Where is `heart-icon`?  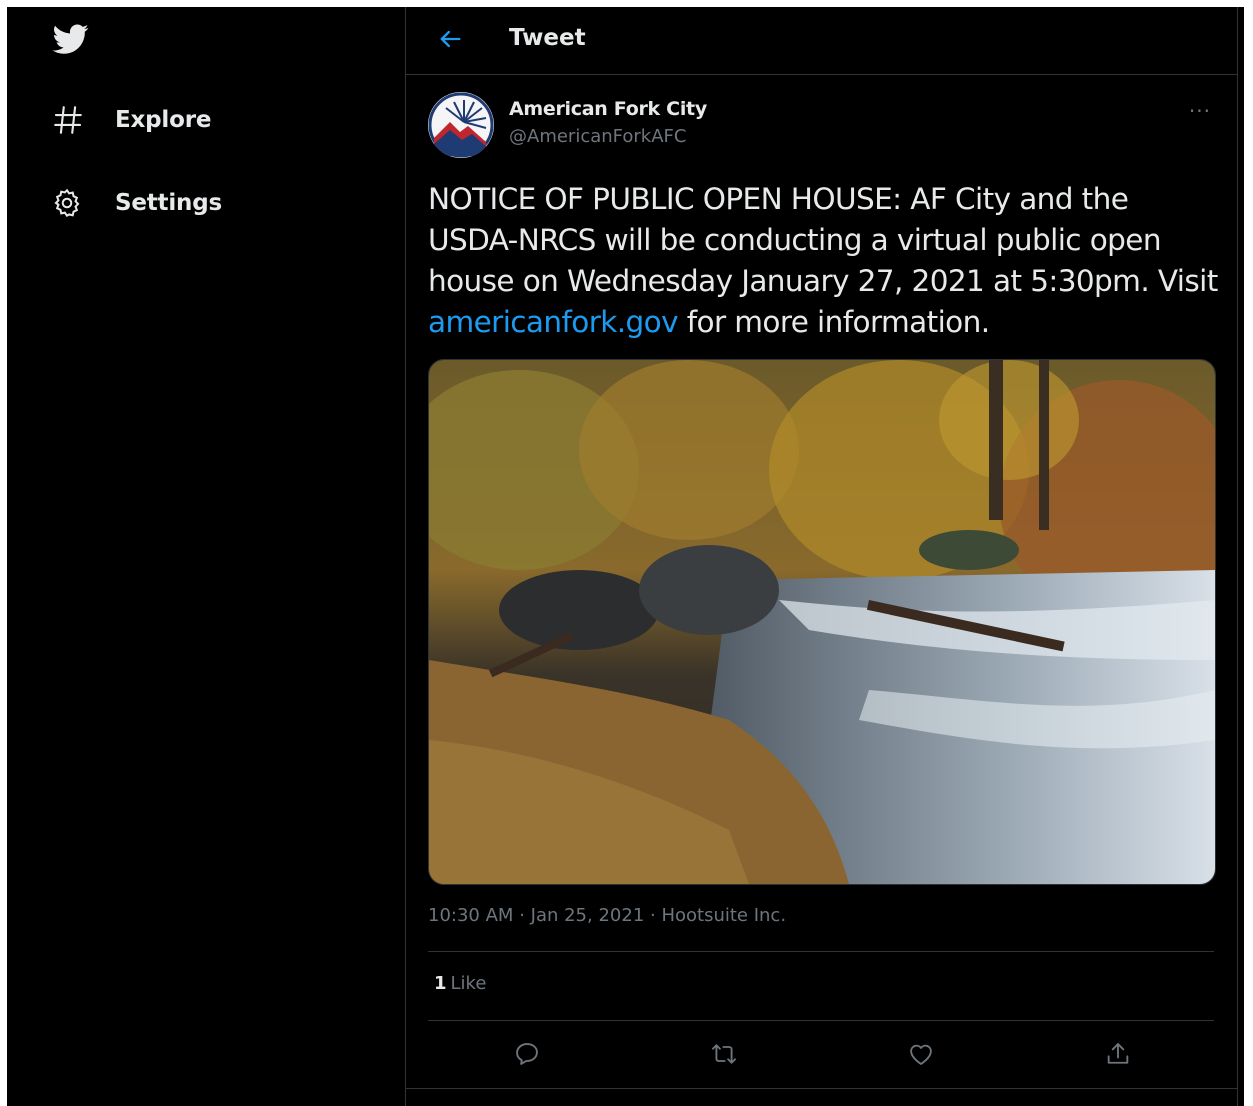 heart-icon is located at coordinates (921, 1054).